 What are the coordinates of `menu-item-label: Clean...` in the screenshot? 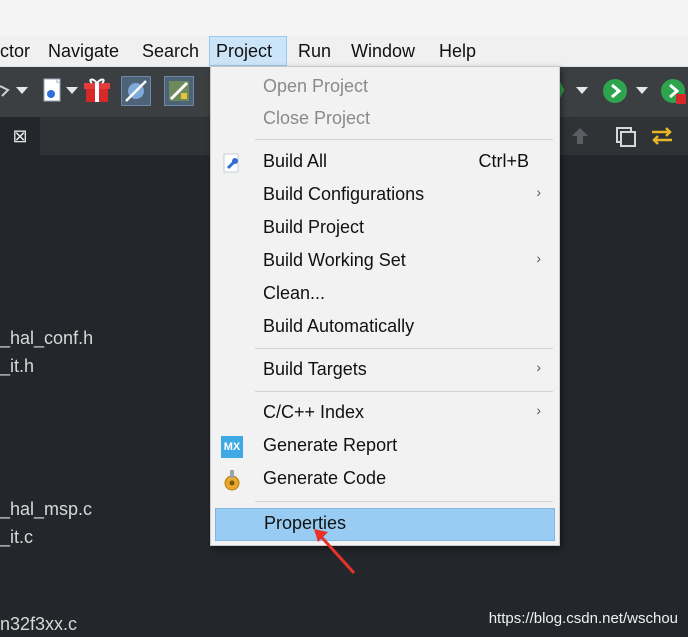 It's located at (294, 293).